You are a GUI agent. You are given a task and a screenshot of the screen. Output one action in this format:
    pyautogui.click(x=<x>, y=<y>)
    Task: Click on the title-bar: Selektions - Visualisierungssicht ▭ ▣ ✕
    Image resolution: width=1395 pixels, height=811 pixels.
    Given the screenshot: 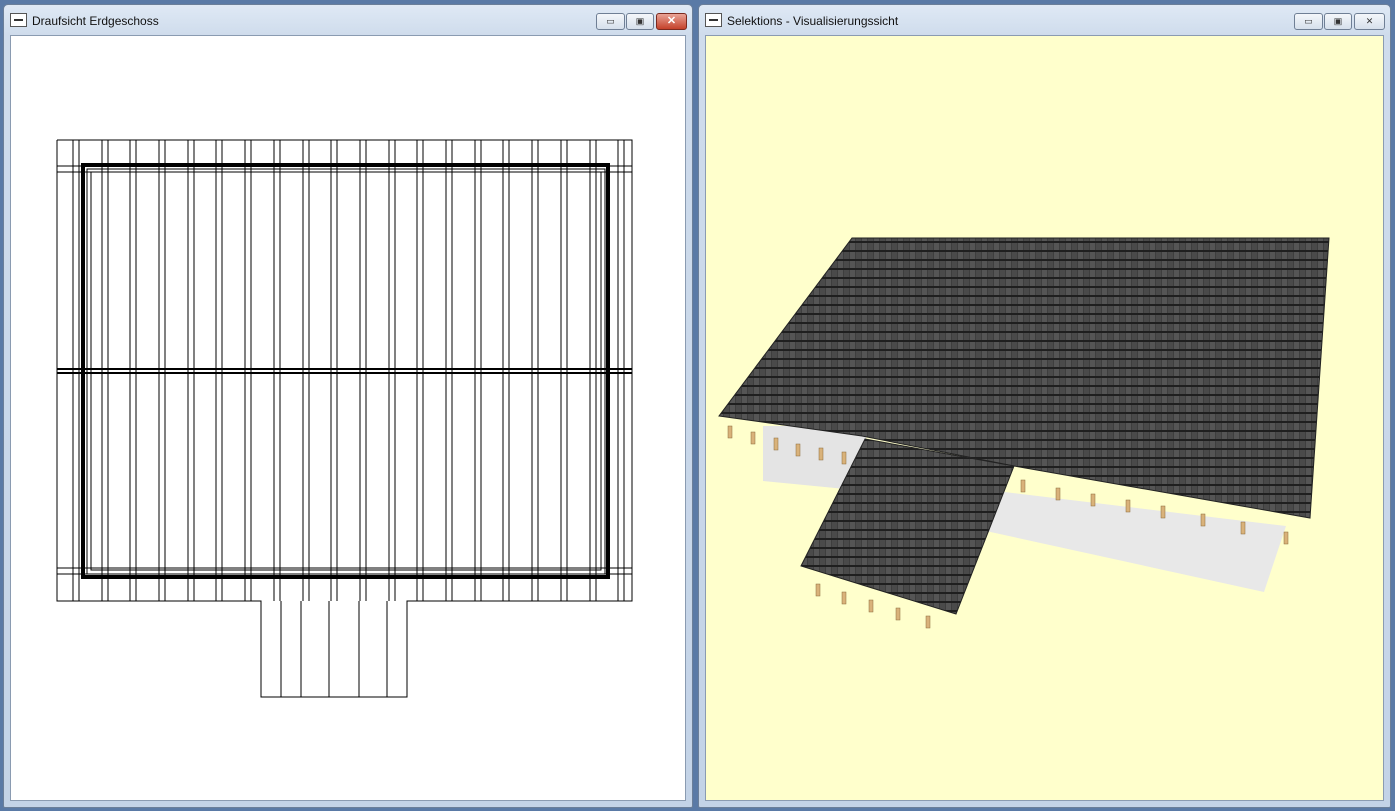 What is the action you would take?
    pyautogui.click(x=1044, y=20)
    